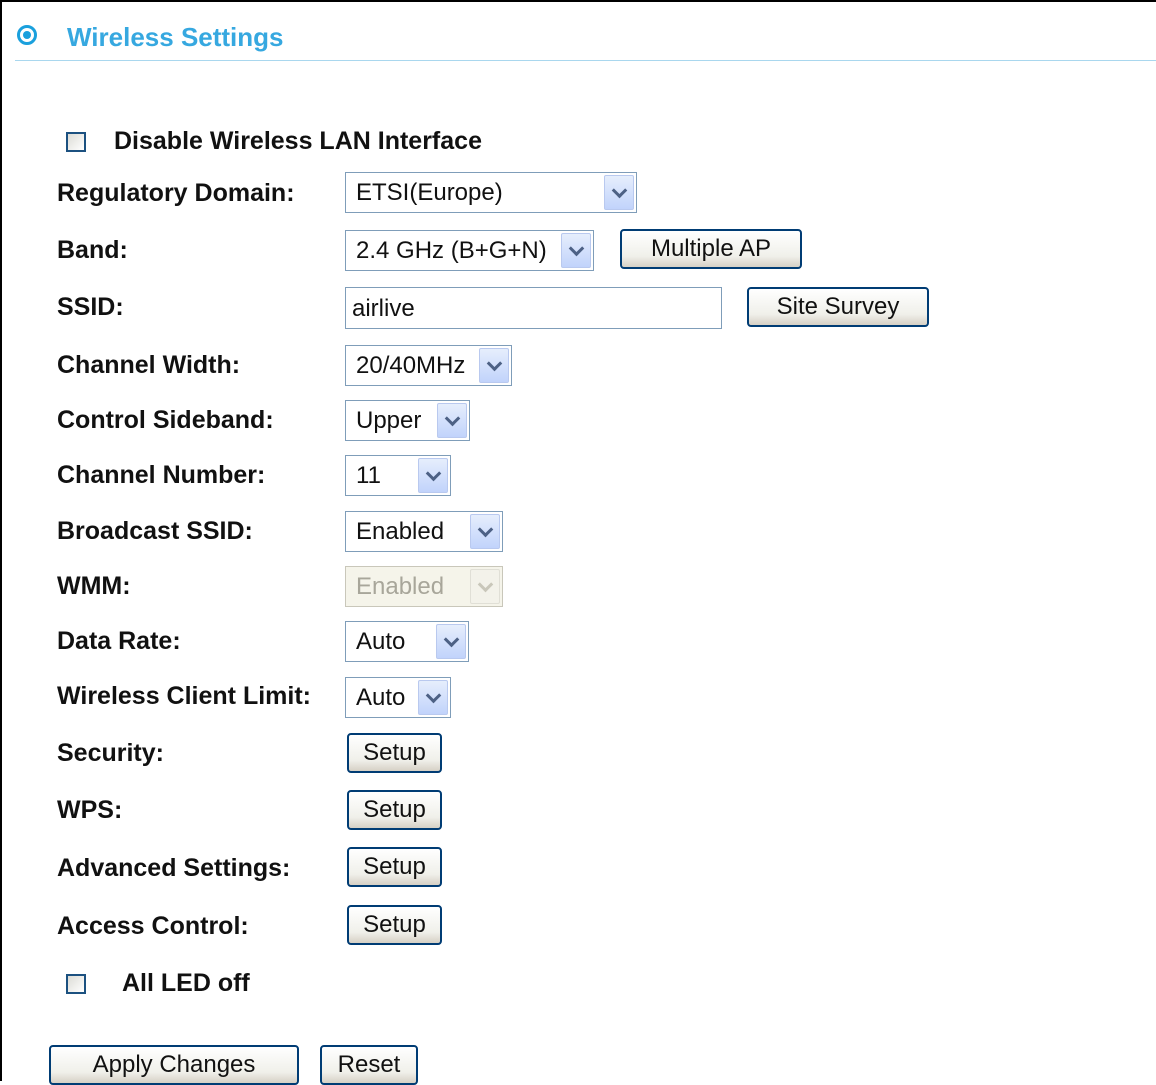  Describe the element at coordinates (400, 586) in the screenshot. I see `wmm-value: Enabled` at that location.